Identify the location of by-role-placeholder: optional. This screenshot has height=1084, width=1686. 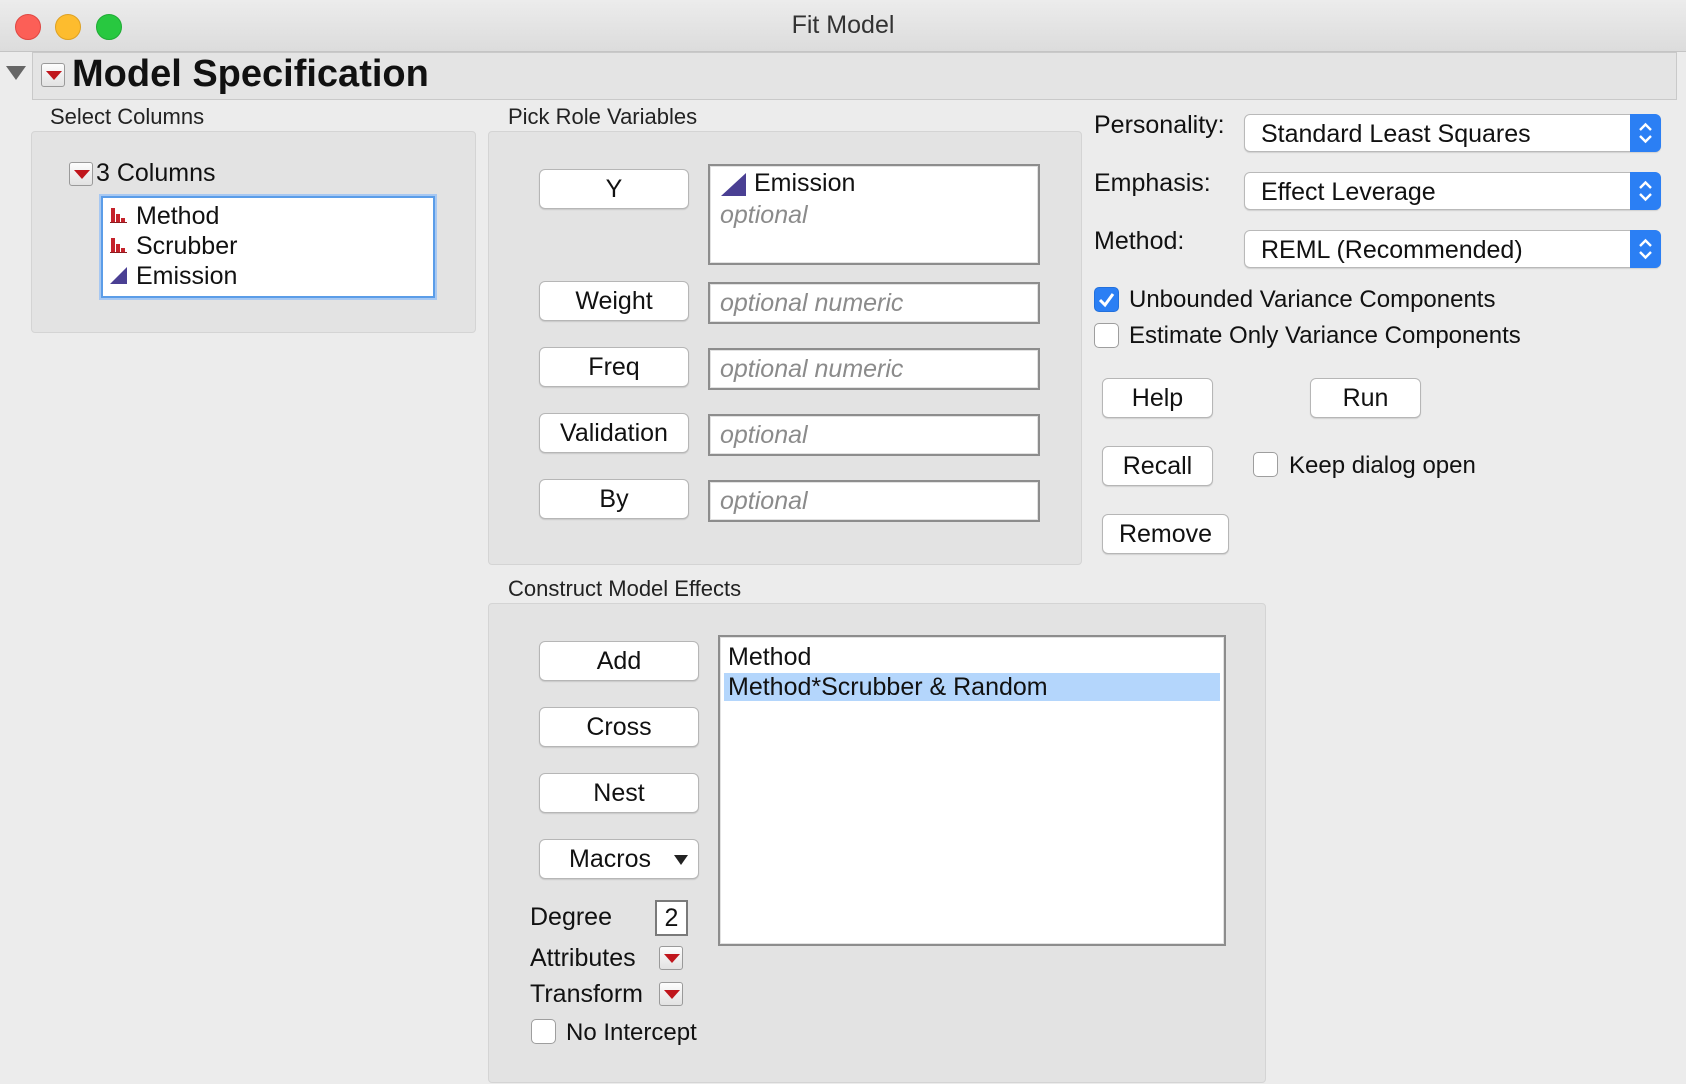
(764, 501).